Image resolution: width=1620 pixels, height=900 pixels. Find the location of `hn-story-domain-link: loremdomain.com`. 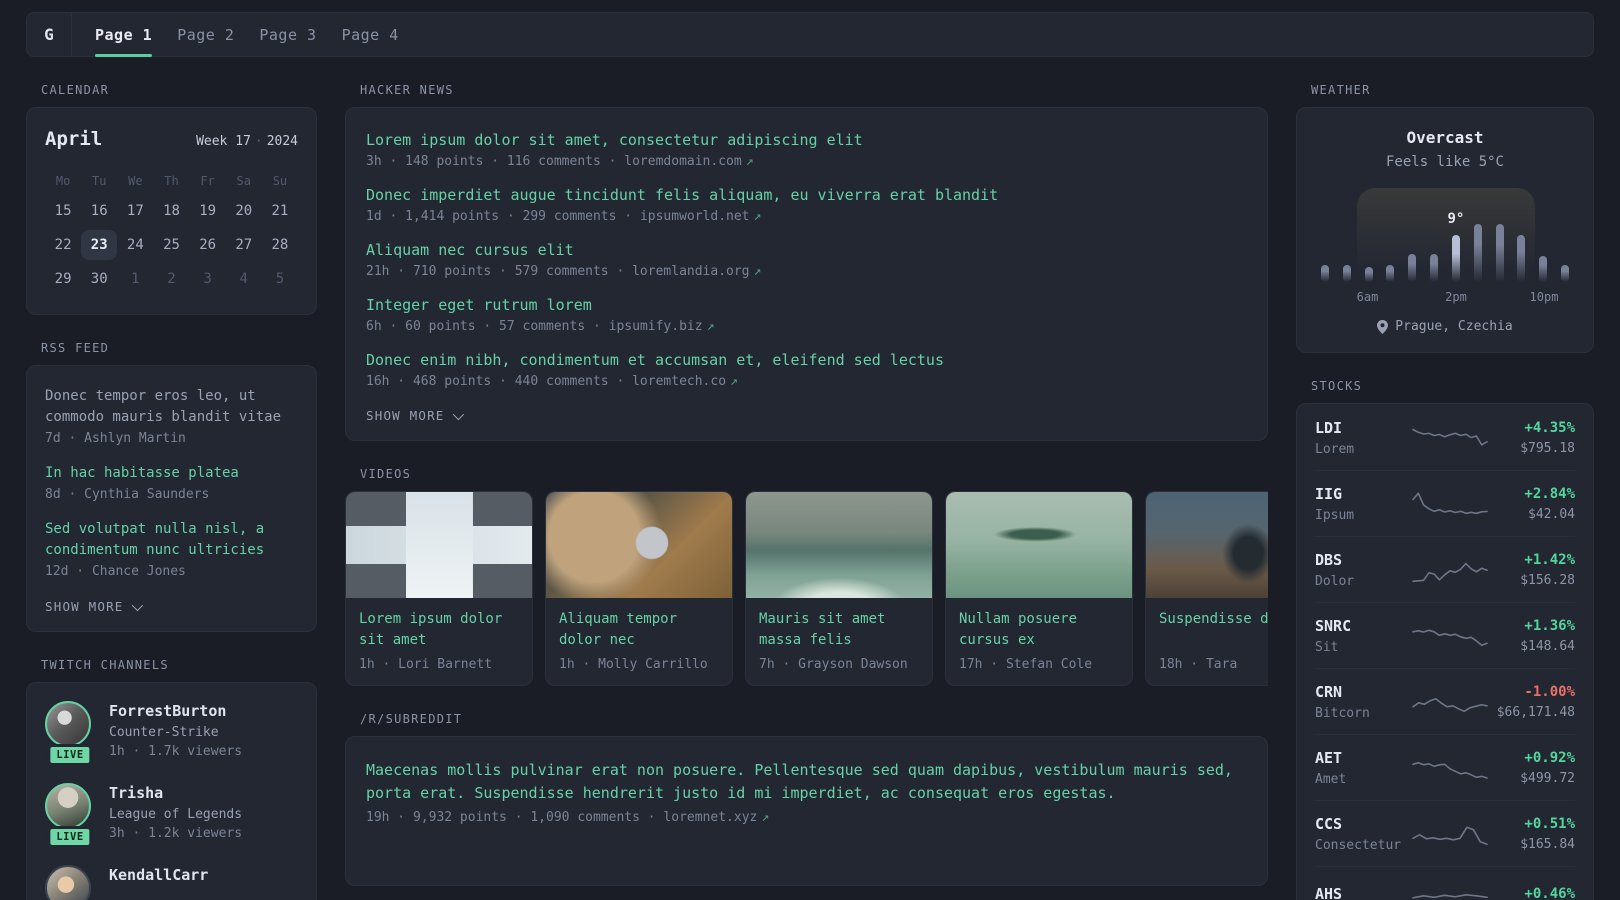

hn-story-domain-link: loremdomain.com is located at coordinates (682, 161).